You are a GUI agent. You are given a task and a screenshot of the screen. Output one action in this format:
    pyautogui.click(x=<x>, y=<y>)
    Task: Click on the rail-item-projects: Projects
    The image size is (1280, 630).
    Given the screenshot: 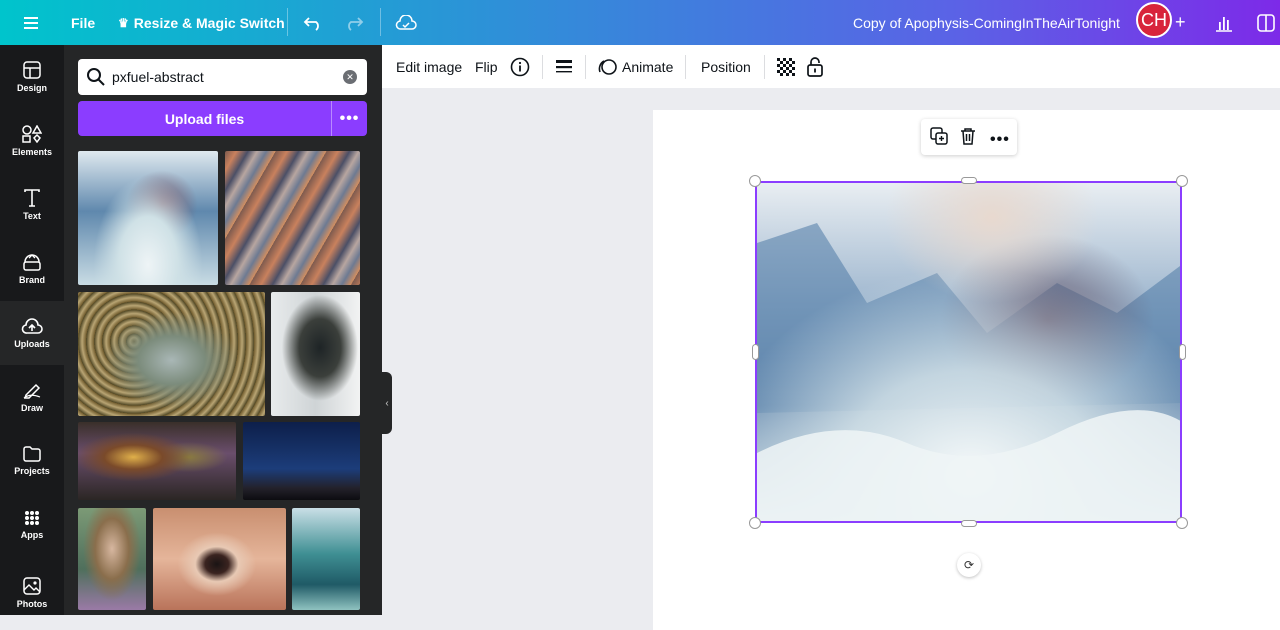 What is the action you would take?
    pyautogui.click(x=32, y=461)
    